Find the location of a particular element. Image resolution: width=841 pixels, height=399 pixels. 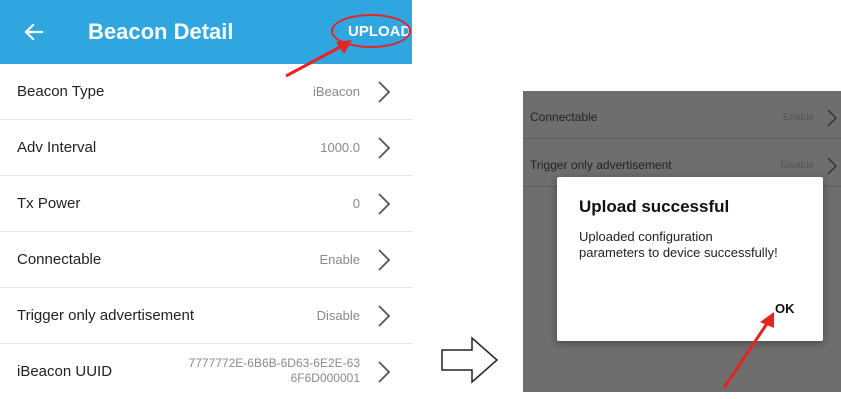

setting-label: Beacon Type is located at coordinates (61, 91).